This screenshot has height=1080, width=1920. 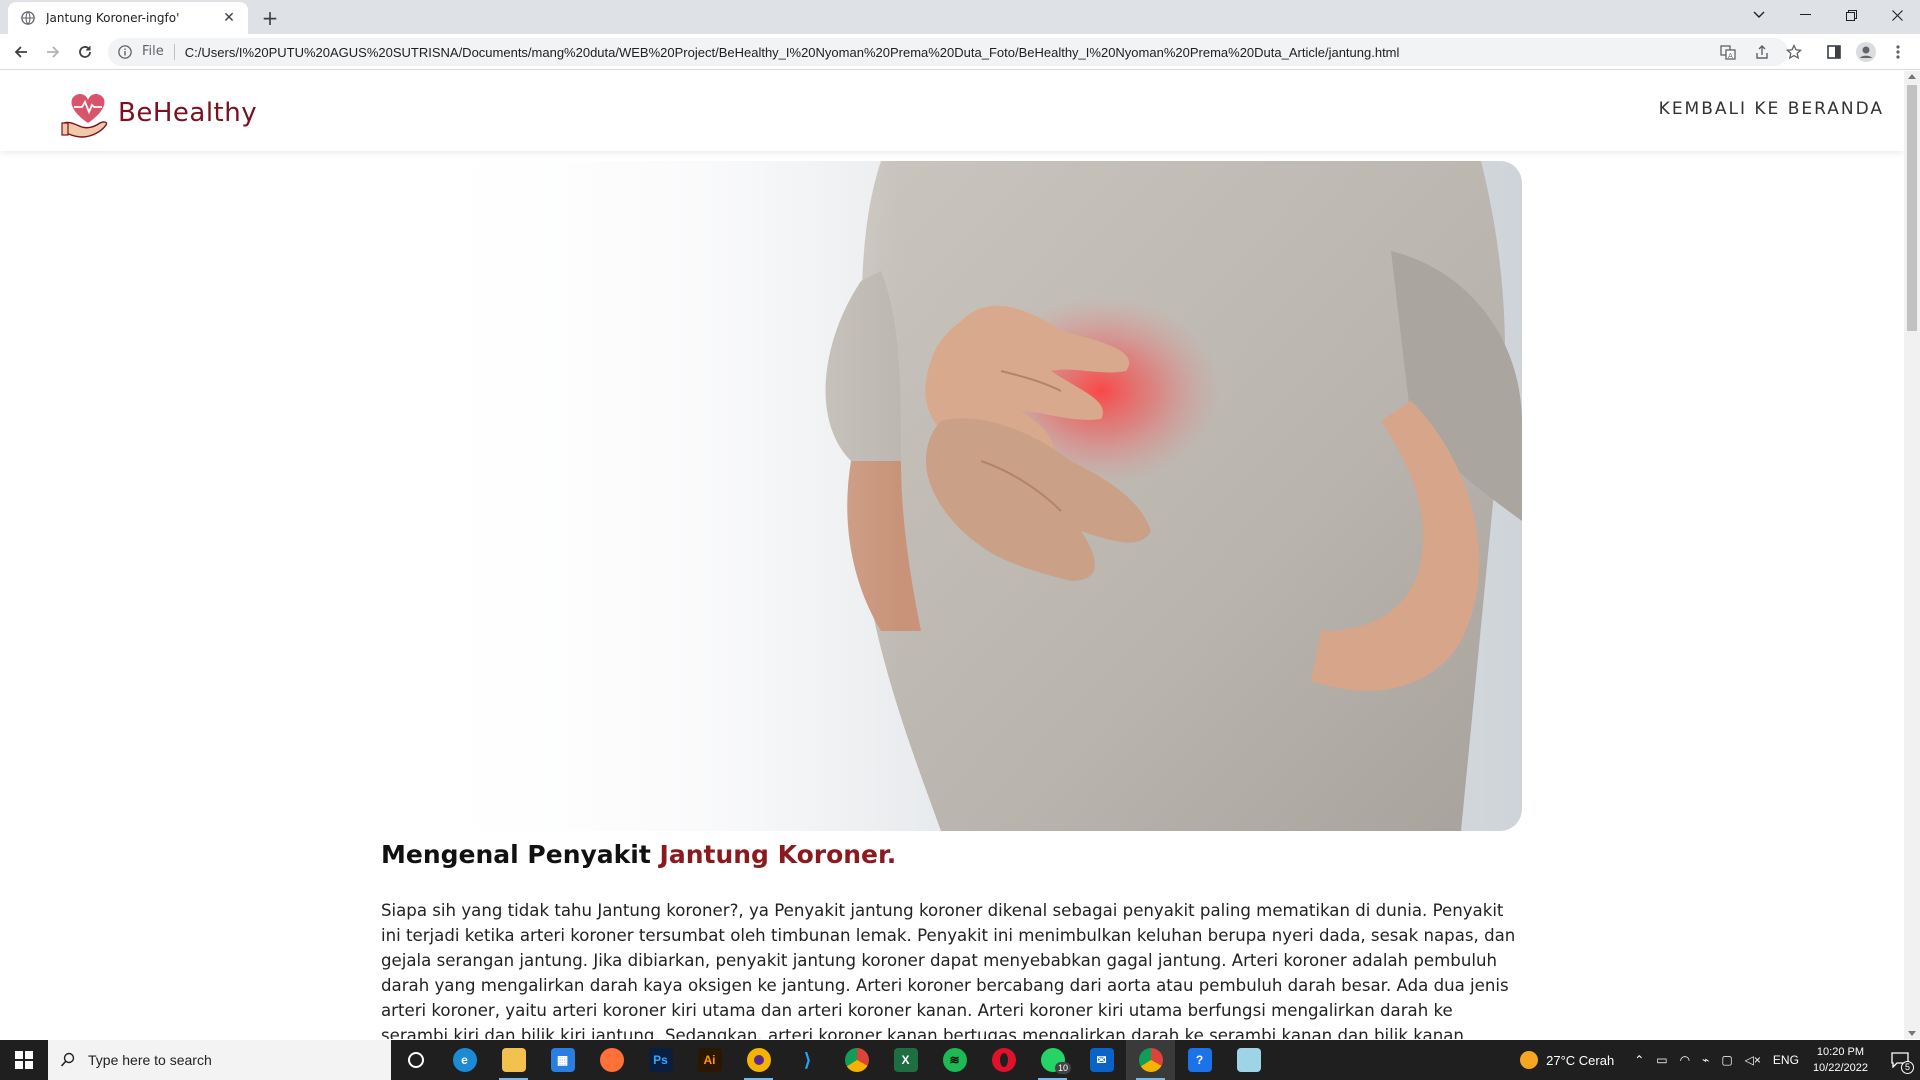 What do you see at coordinates (1866, 52) in the screenshot?
I see `profile-avatar-icon` at bounding box center [1866, 52].